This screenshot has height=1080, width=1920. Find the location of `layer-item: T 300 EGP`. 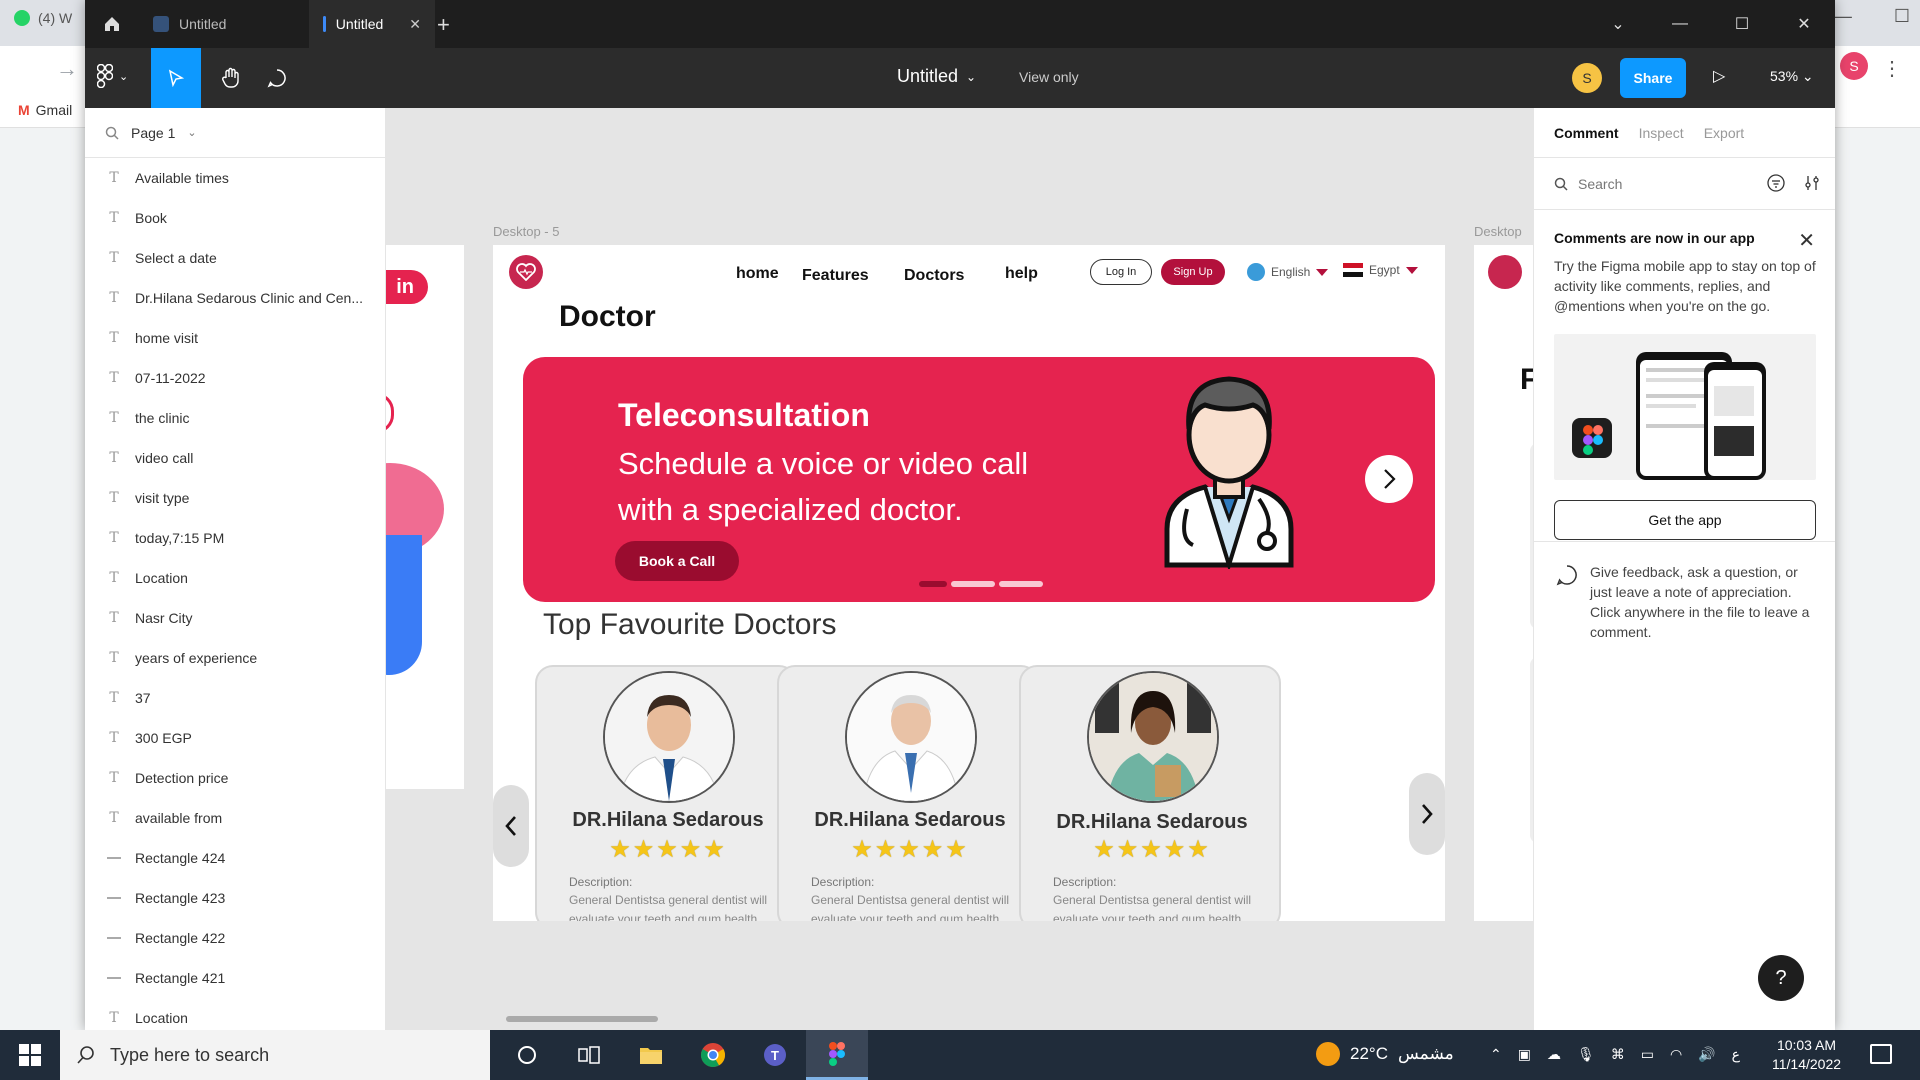

layer-item: T 300 EGP is located at coordinates (235, 738).